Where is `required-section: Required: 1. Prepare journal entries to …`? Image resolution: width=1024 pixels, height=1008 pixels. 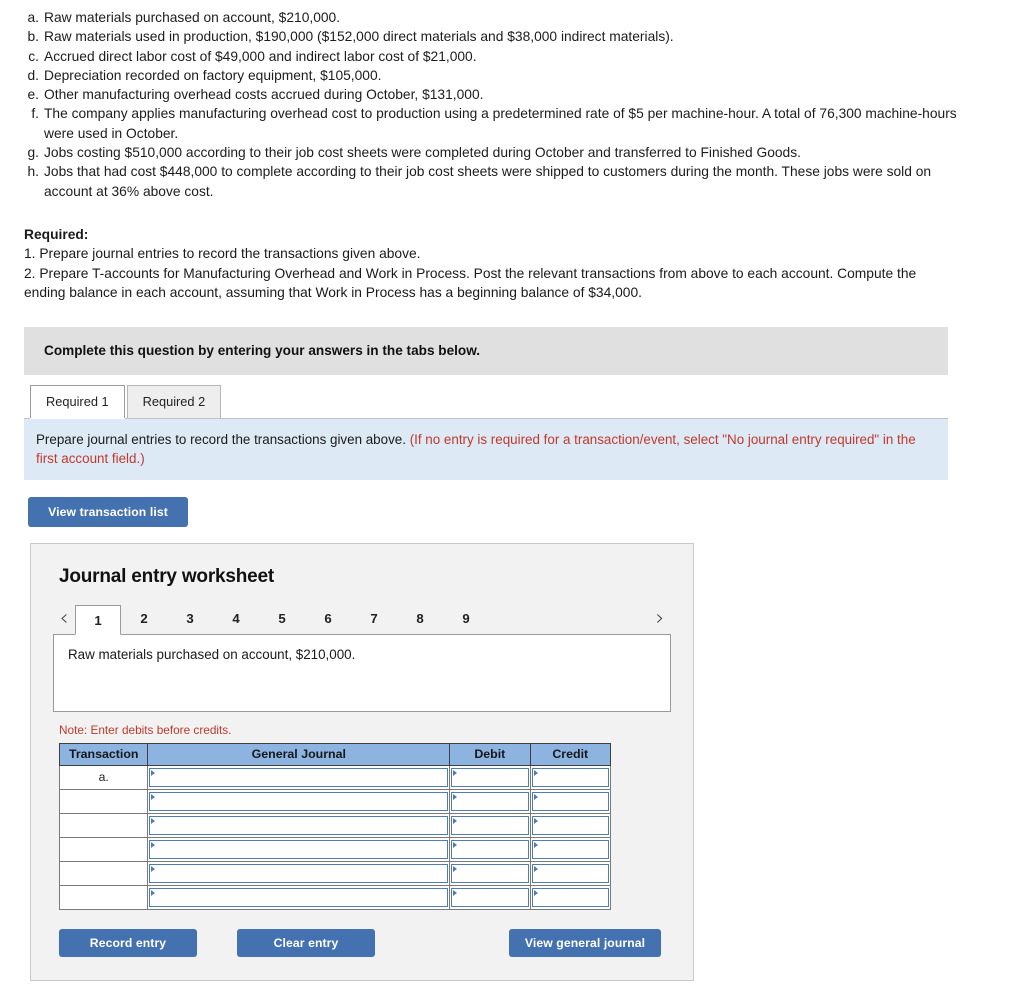
required-section: Required: 1. Prepare journal entries to … is located at coordinates (489, 264).